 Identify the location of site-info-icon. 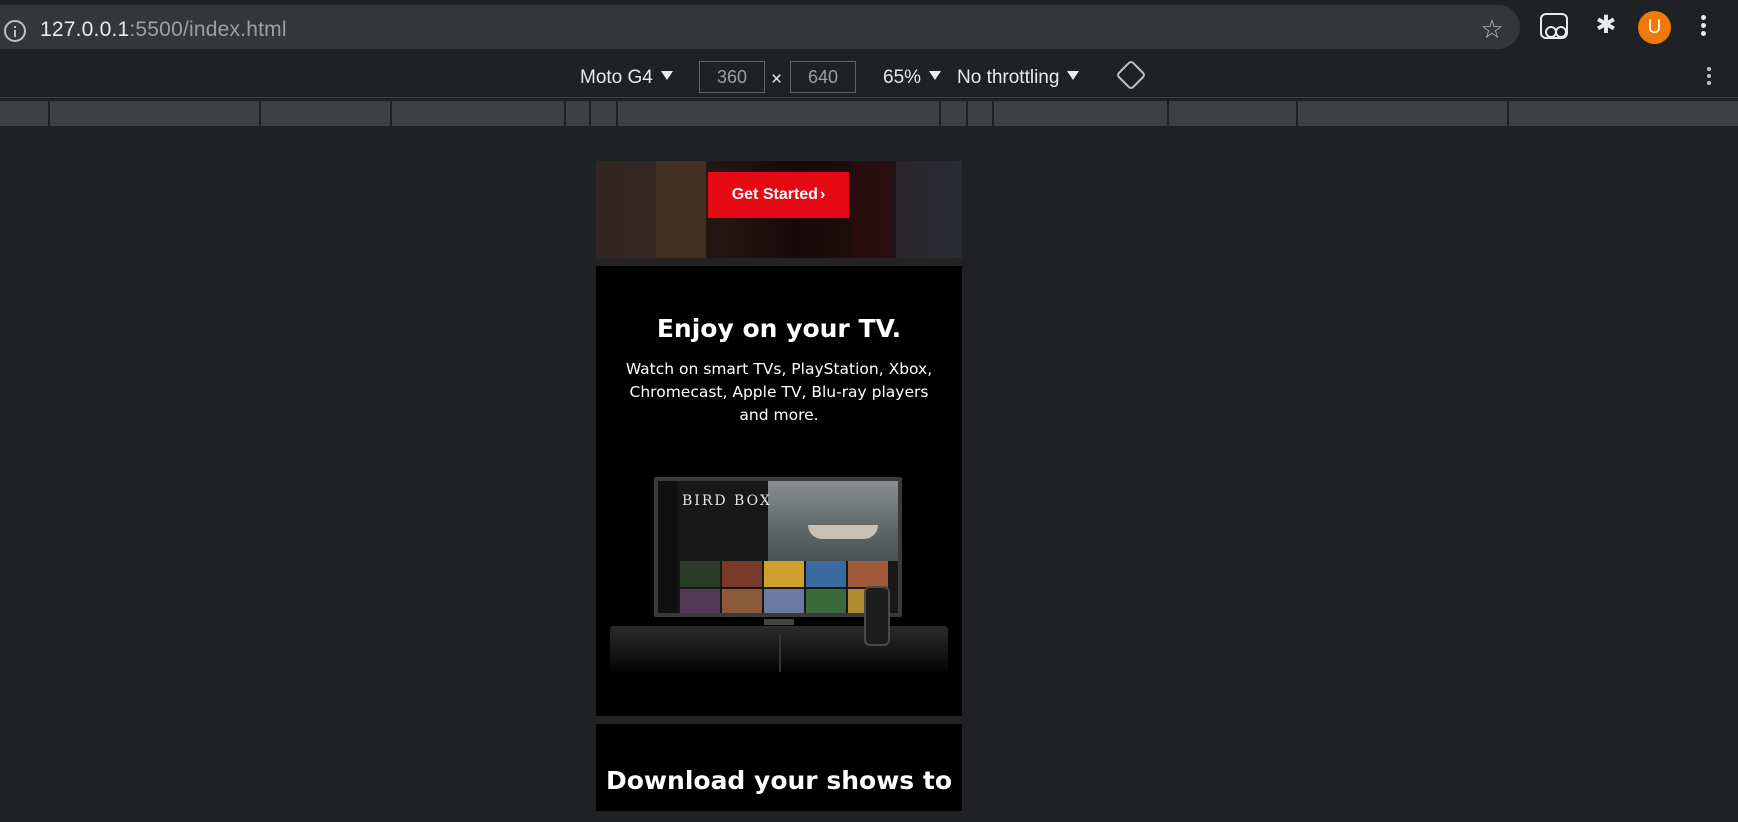
(15, 31).